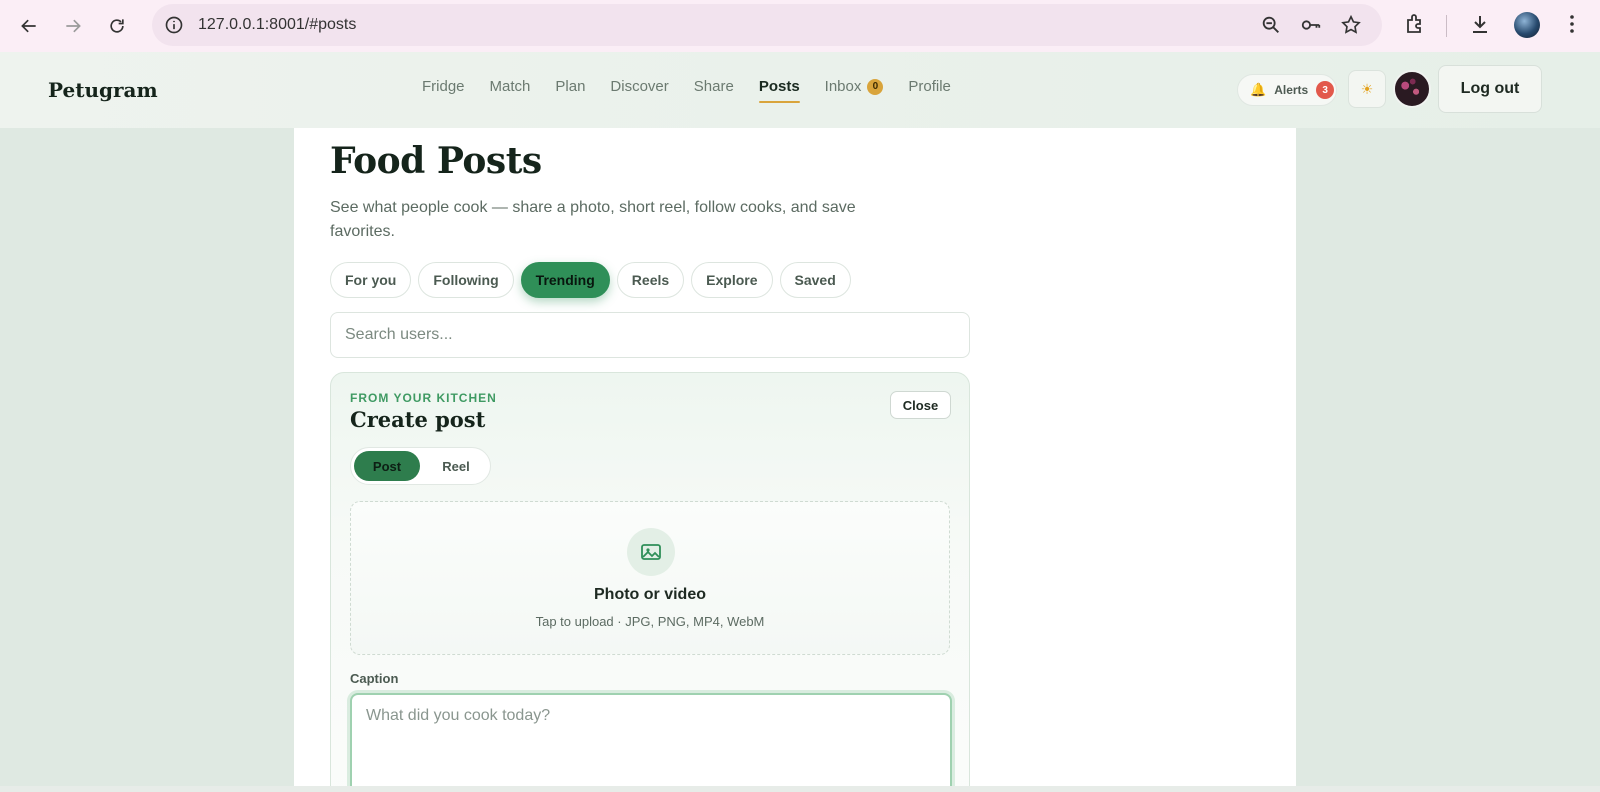 The width and height of the screenshot is (1600, 792). I want to click on key-icon, so click(1311, 25).